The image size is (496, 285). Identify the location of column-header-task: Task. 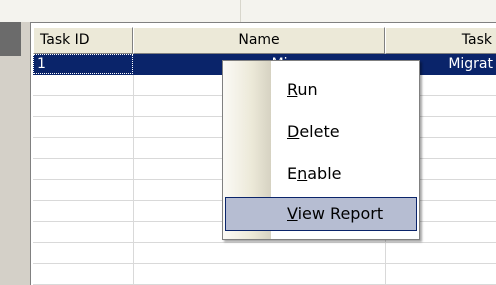
(440, 40).